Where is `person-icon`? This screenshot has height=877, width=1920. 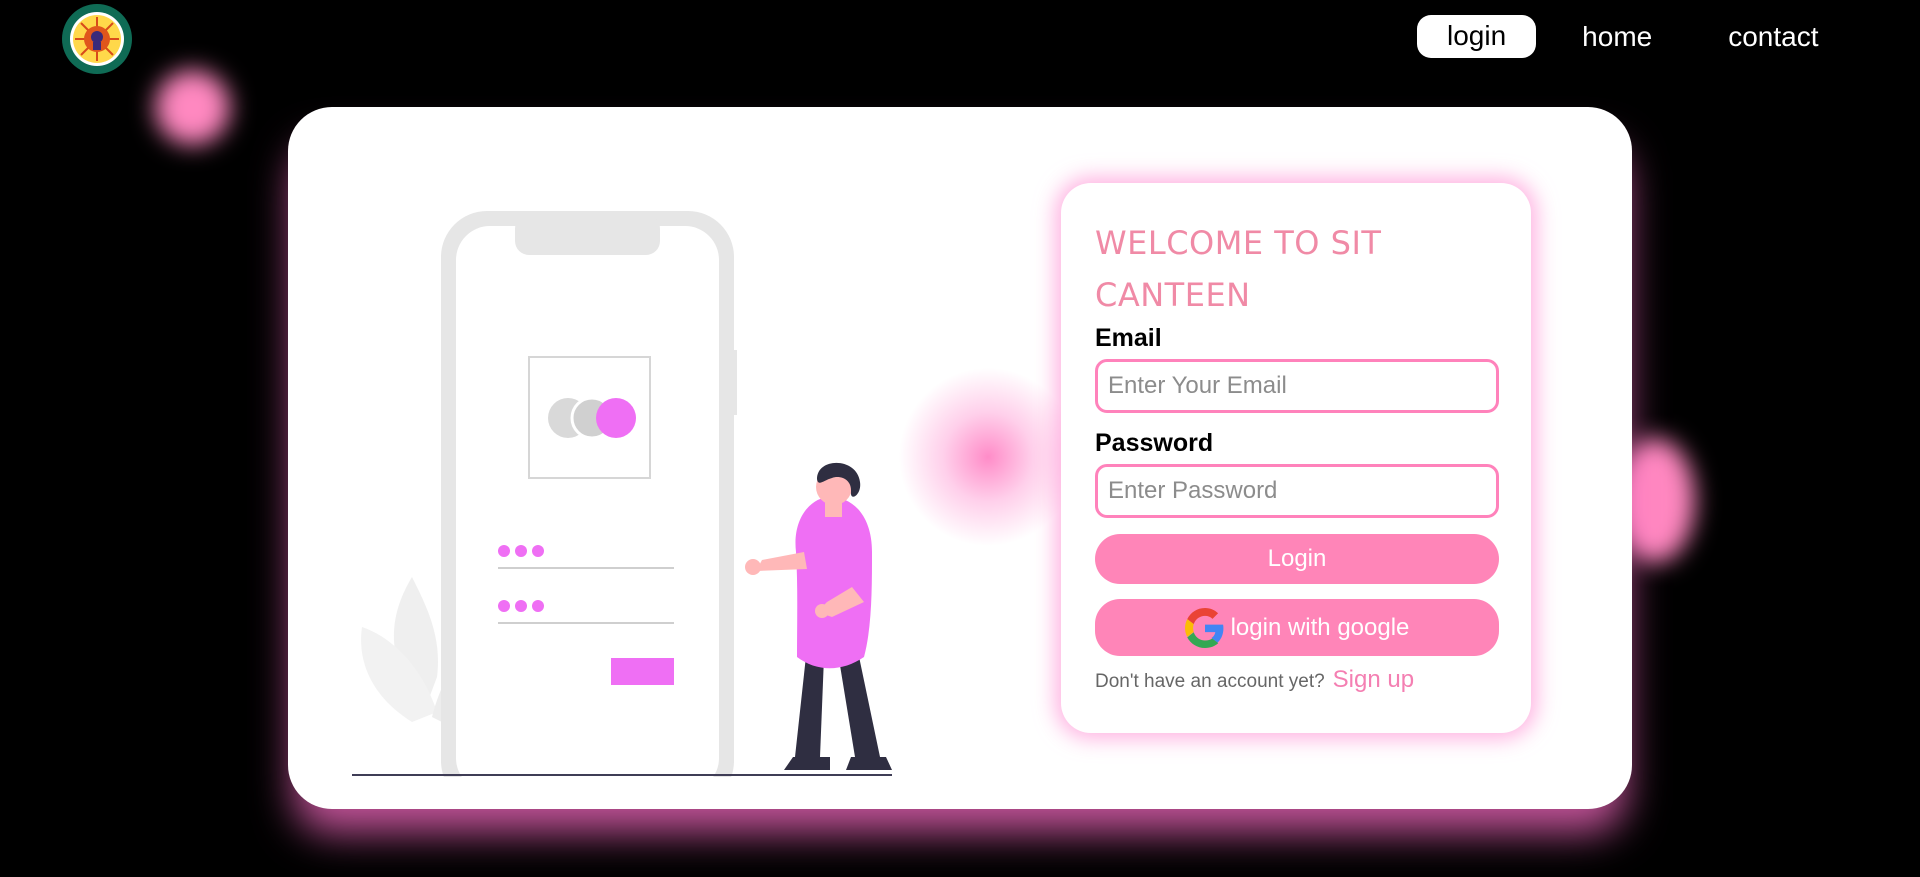
person-icon is located at coordinates (818, 616).